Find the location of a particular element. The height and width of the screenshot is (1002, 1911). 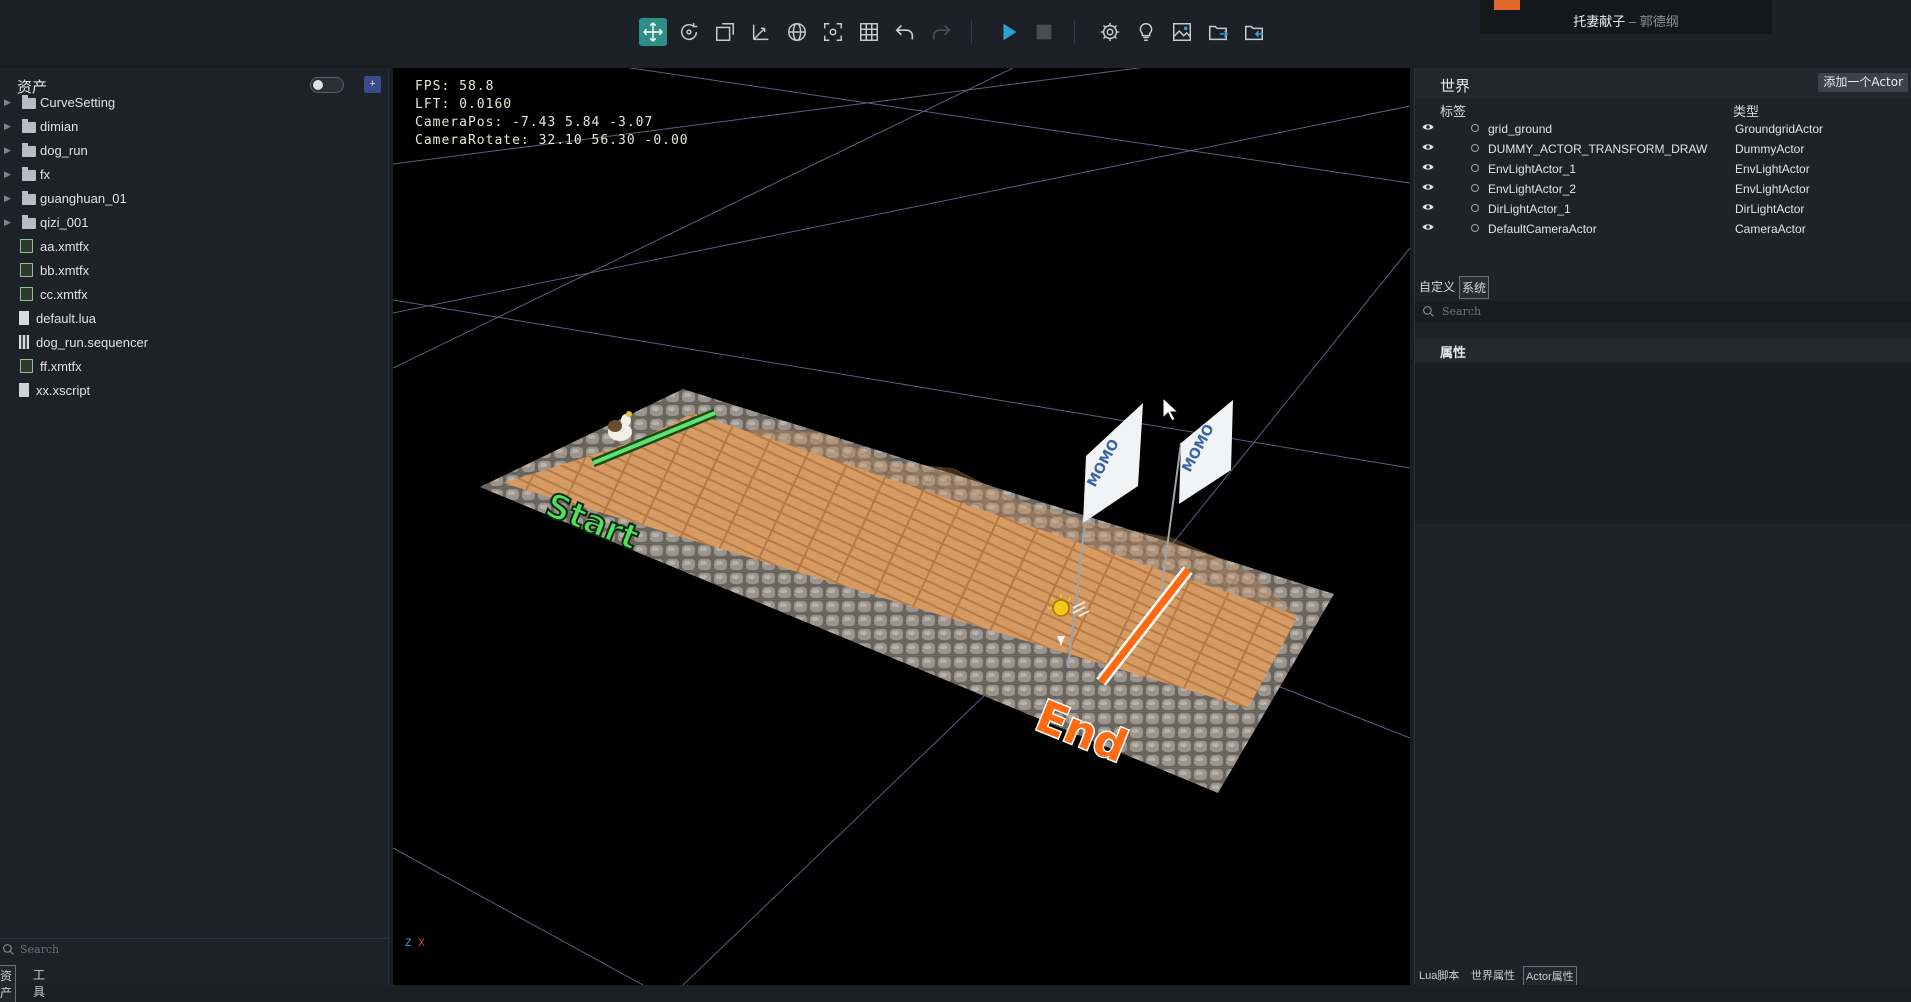

mouse-cursor-icon is located at coordinates (1171, 409).